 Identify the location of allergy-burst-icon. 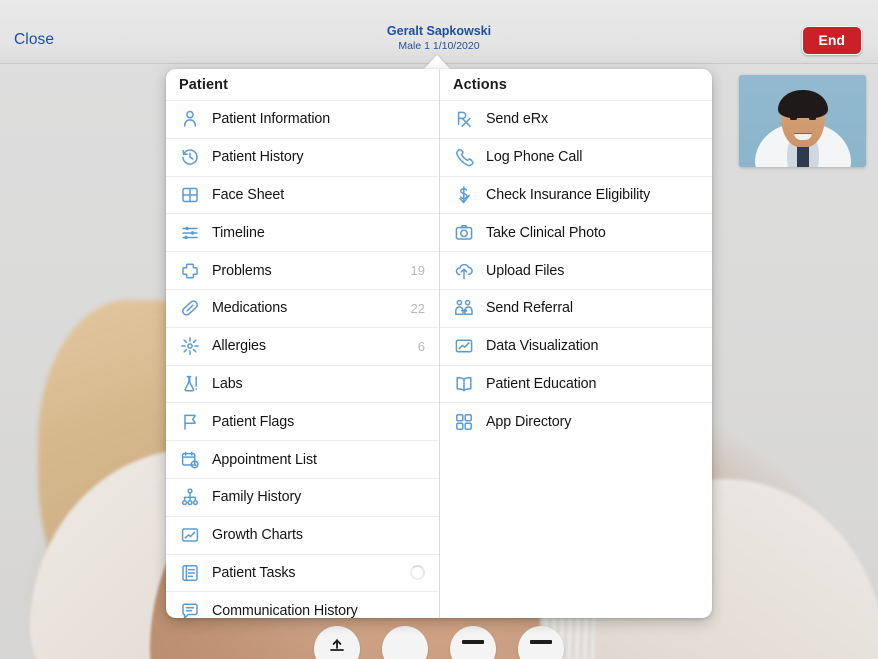
(190, 346).